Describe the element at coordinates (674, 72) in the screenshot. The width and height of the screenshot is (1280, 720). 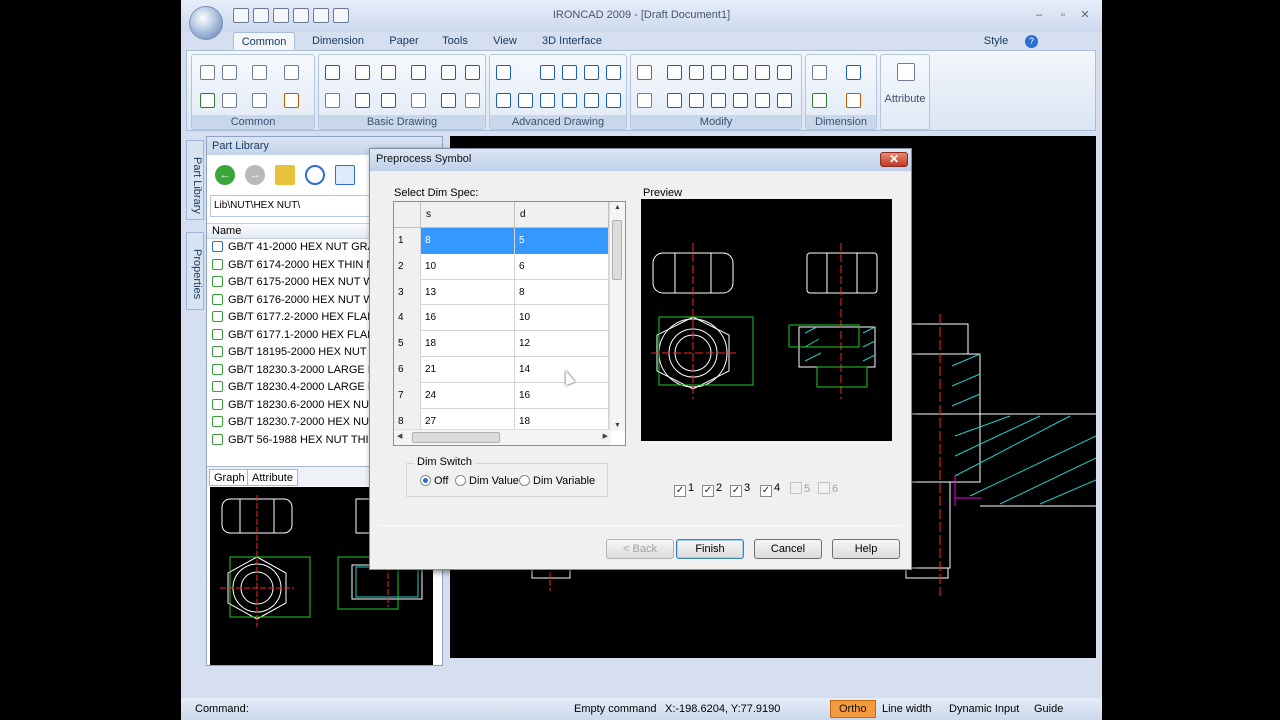
I see `move-icon` at that location.